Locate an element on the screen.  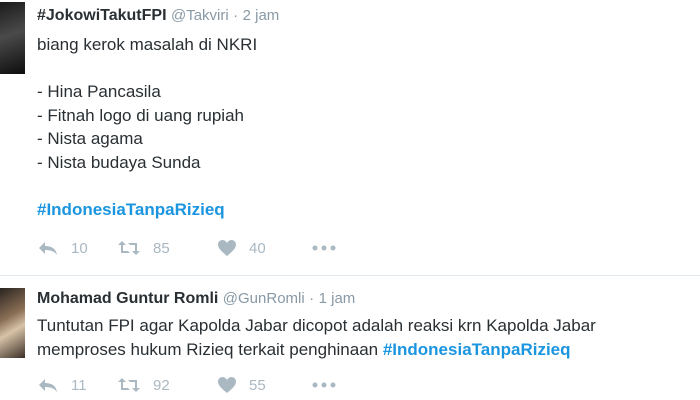
tweet-header: Mohamad Guntur Romli @GunRomli · 1 jam is located at coordinates (196, 299).